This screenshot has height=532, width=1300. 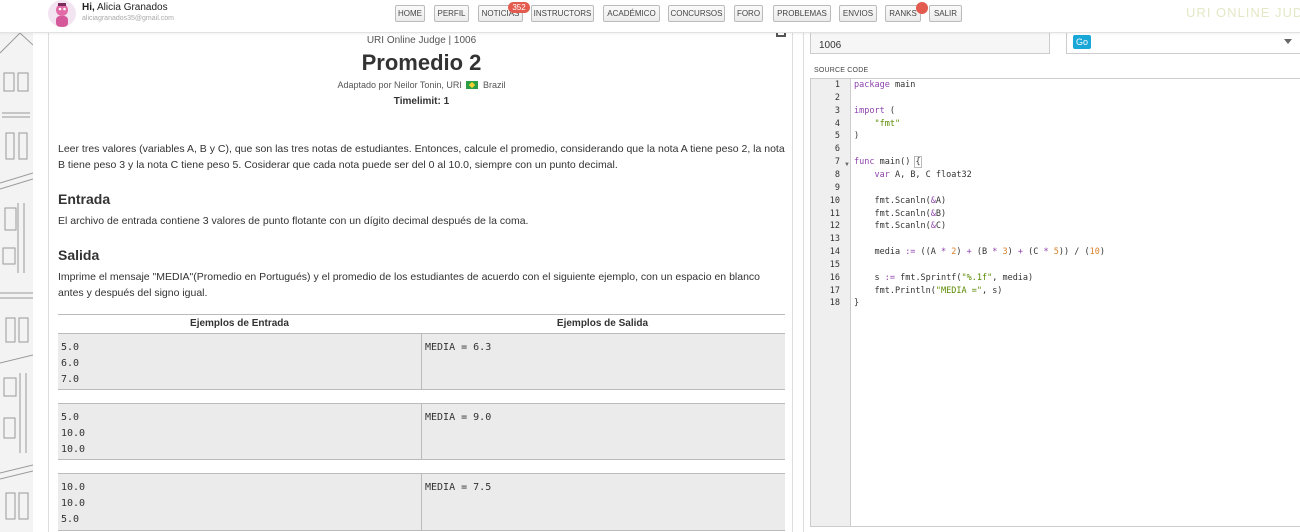 What do you see at coordinates (837, 110) in the screenshot?
I see `line-number: 3` at bounding box center [837, 110].